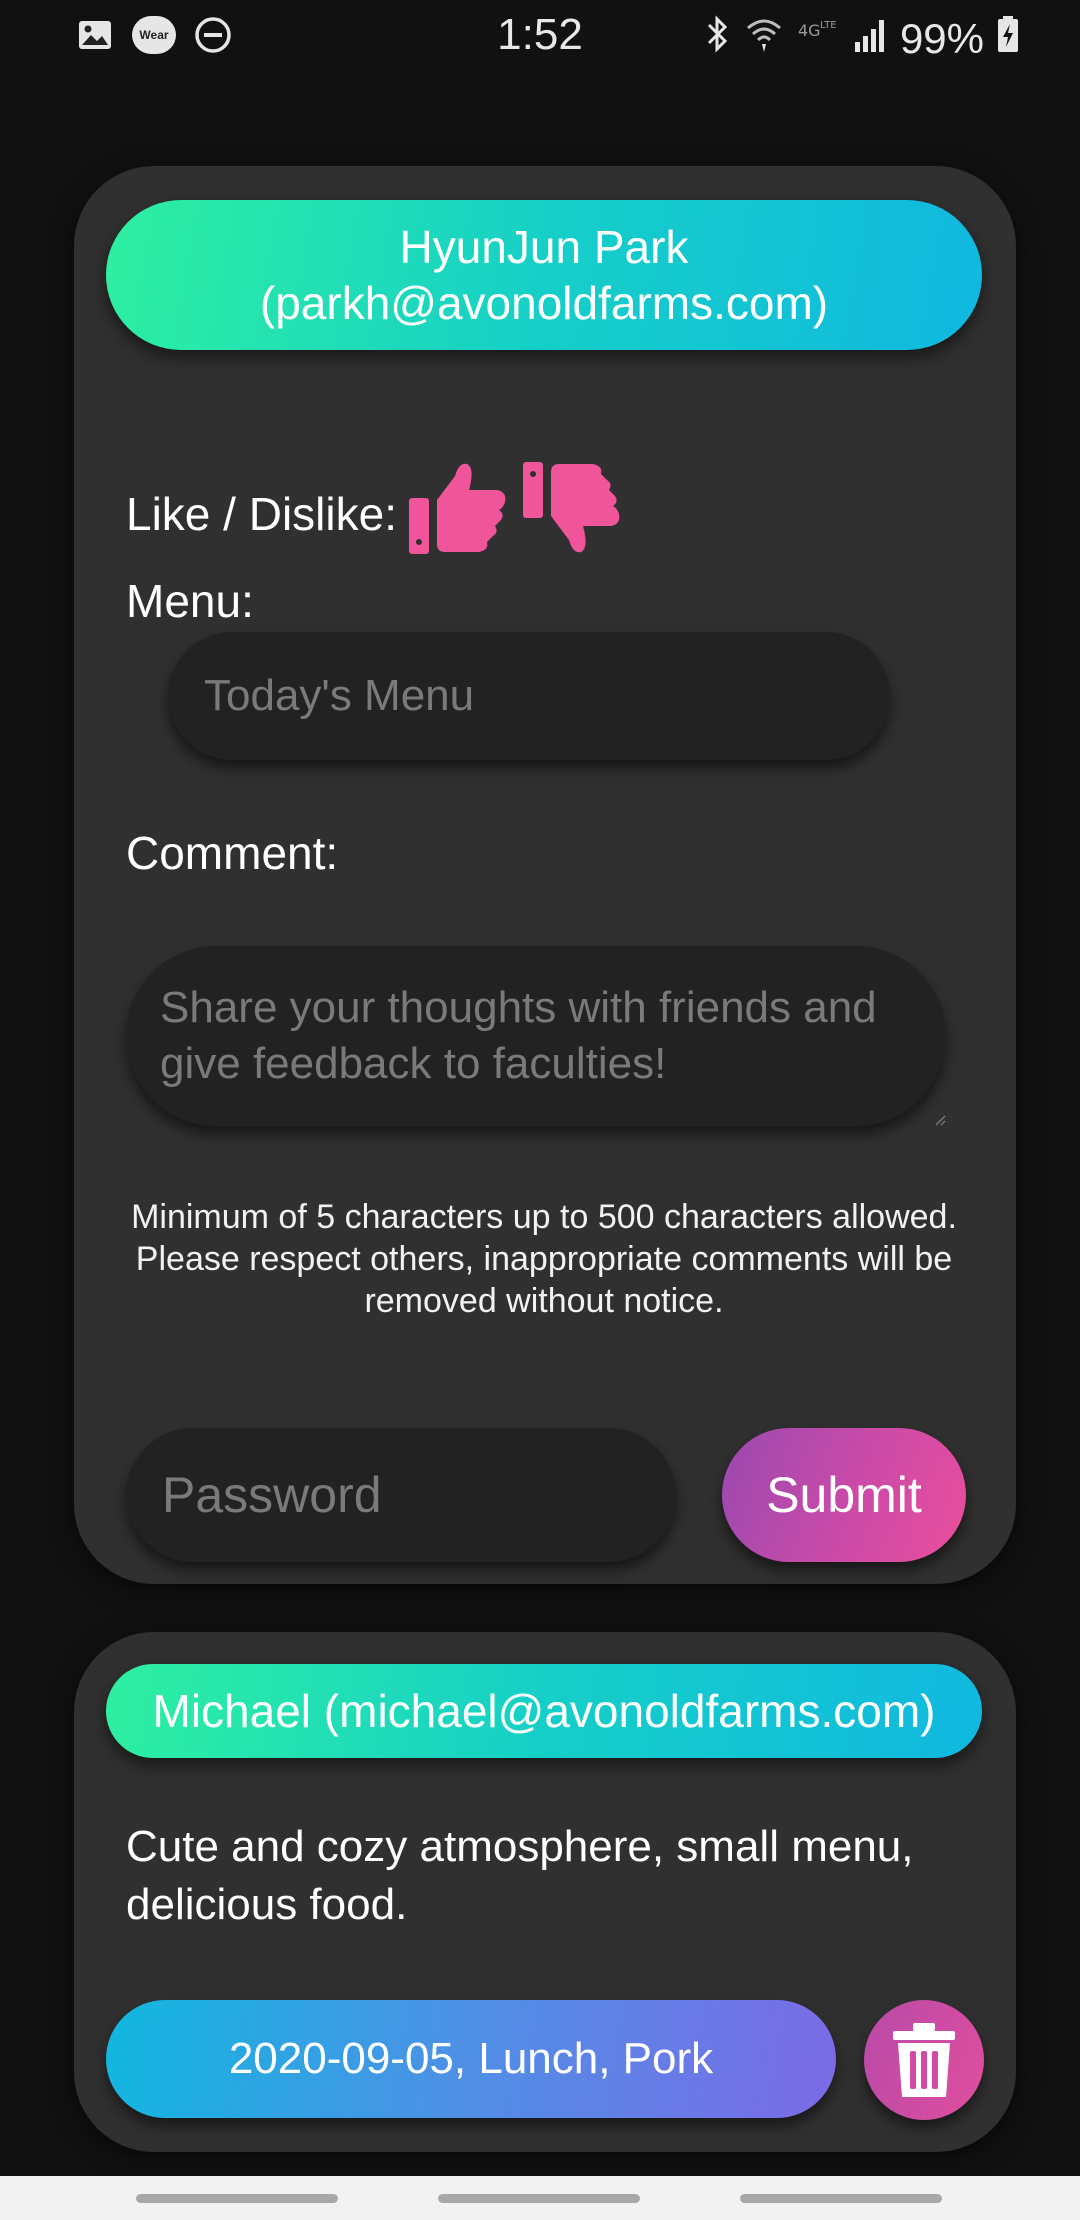 The height and width of the screenshot is (2220, 1080). What do you see at coordinates (841, 2198) in the screenshot?
I see `nav-back-handle` at bounding box center [841, 2198].